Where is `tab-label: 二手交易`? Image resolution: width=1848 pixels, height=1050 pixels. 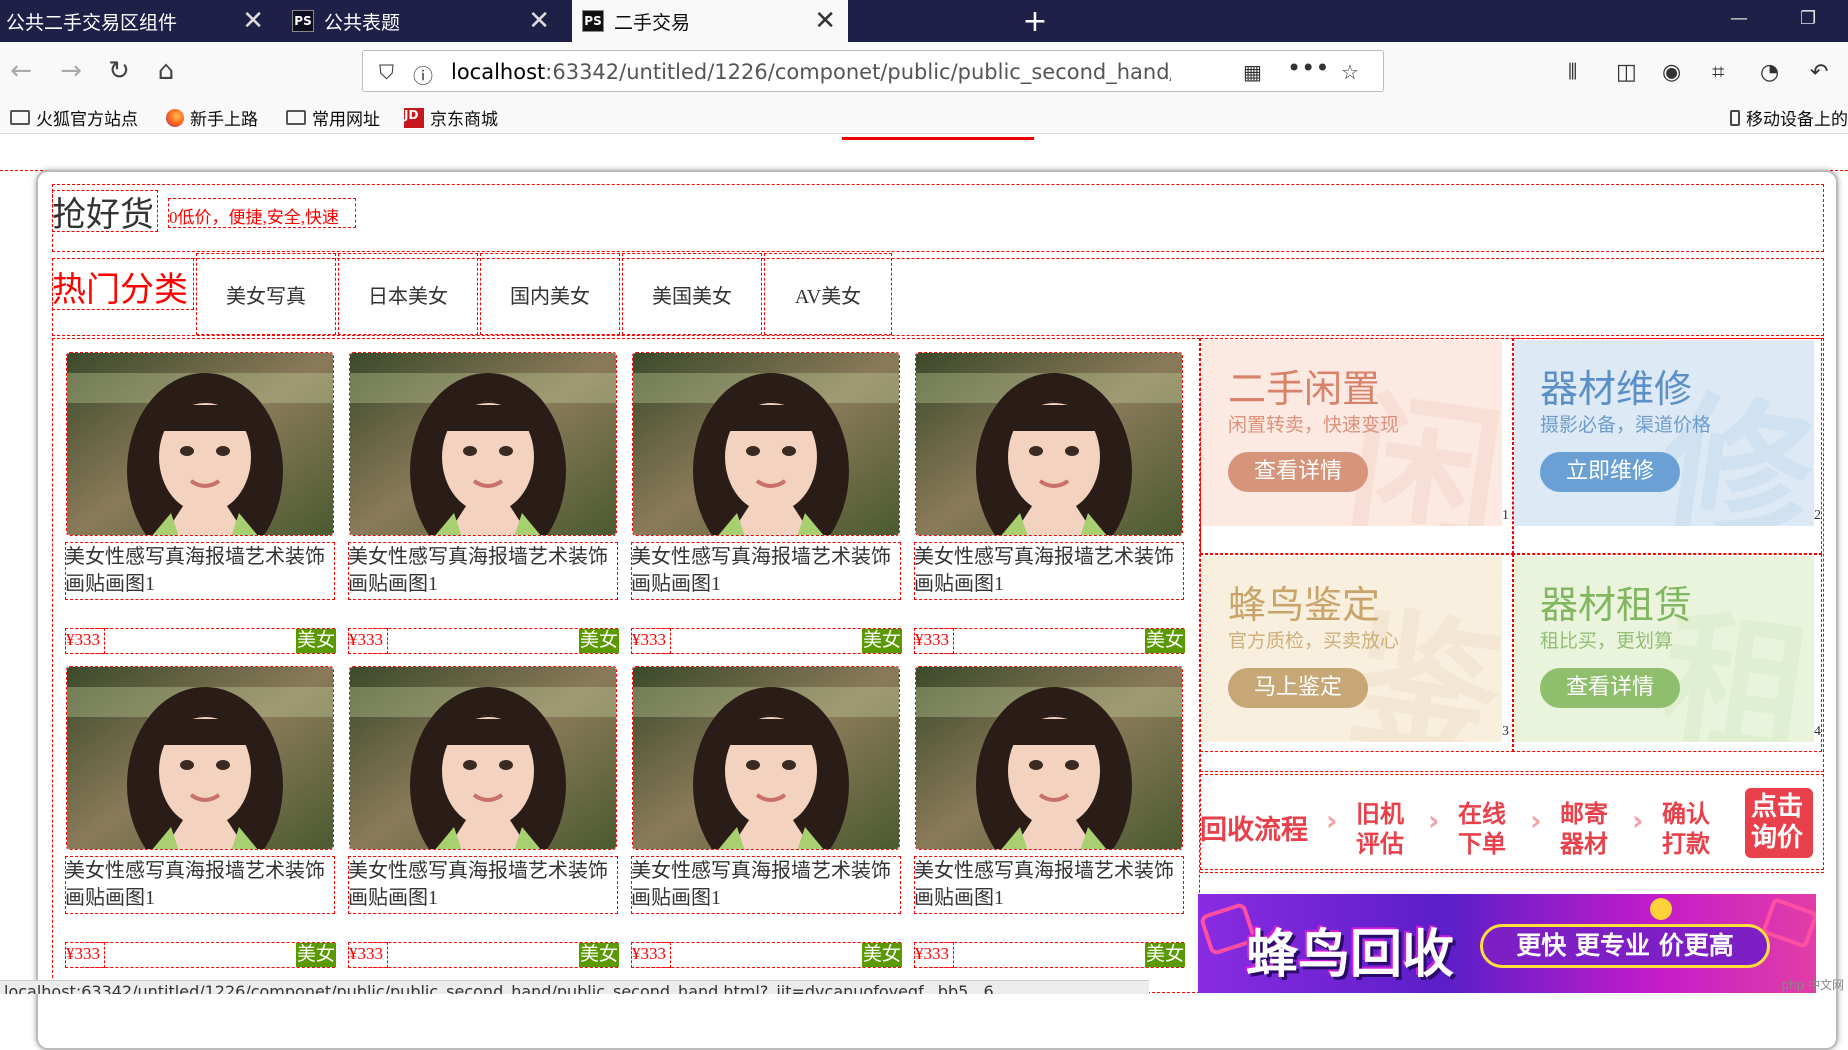 tab-label: 二手交易 is located at coordinates (652, 22).